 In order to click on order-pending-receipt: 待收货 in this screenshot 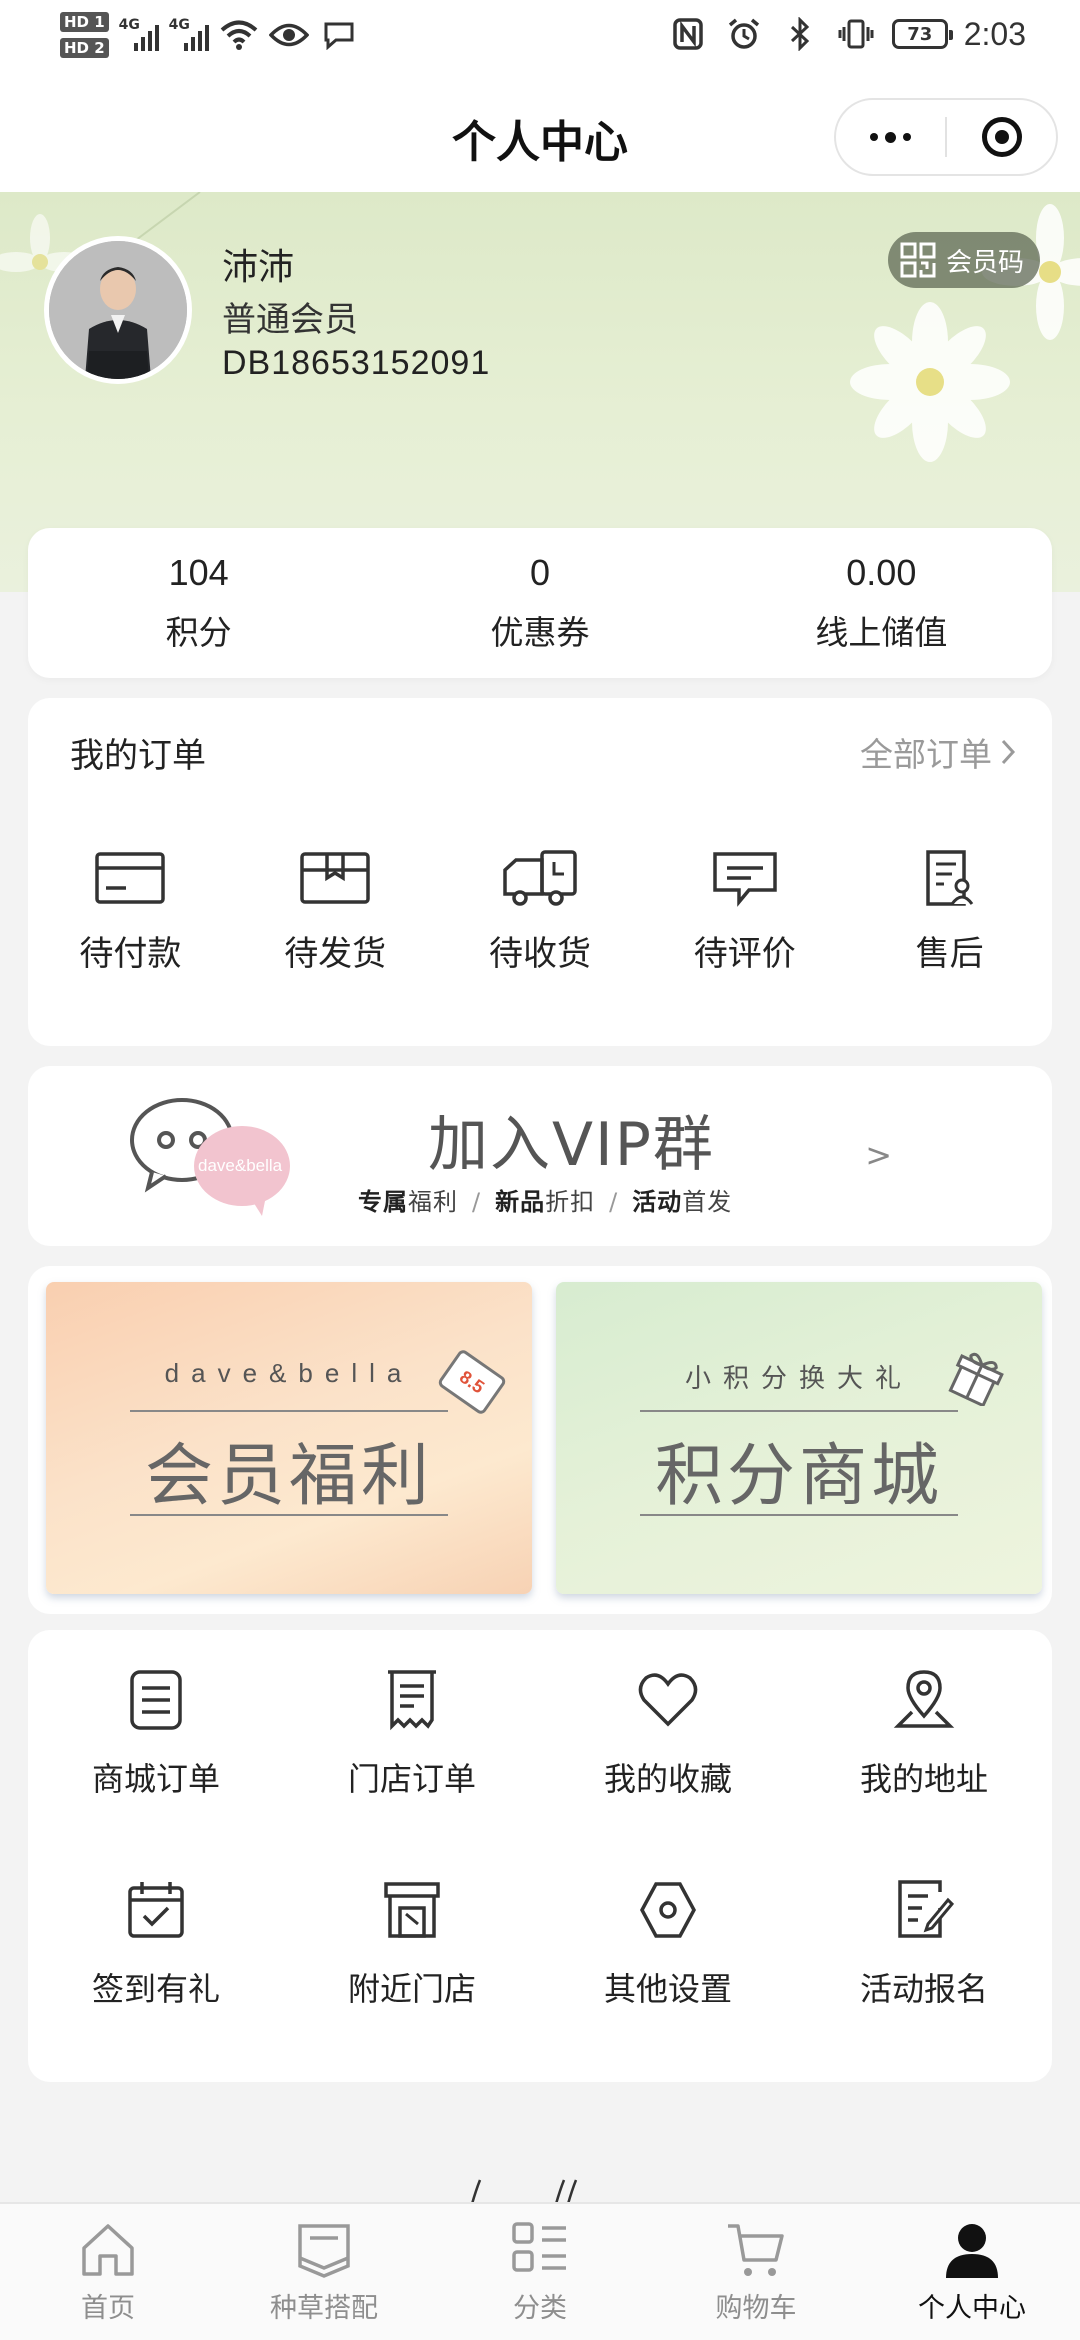, I will do `click(540, 911)`.